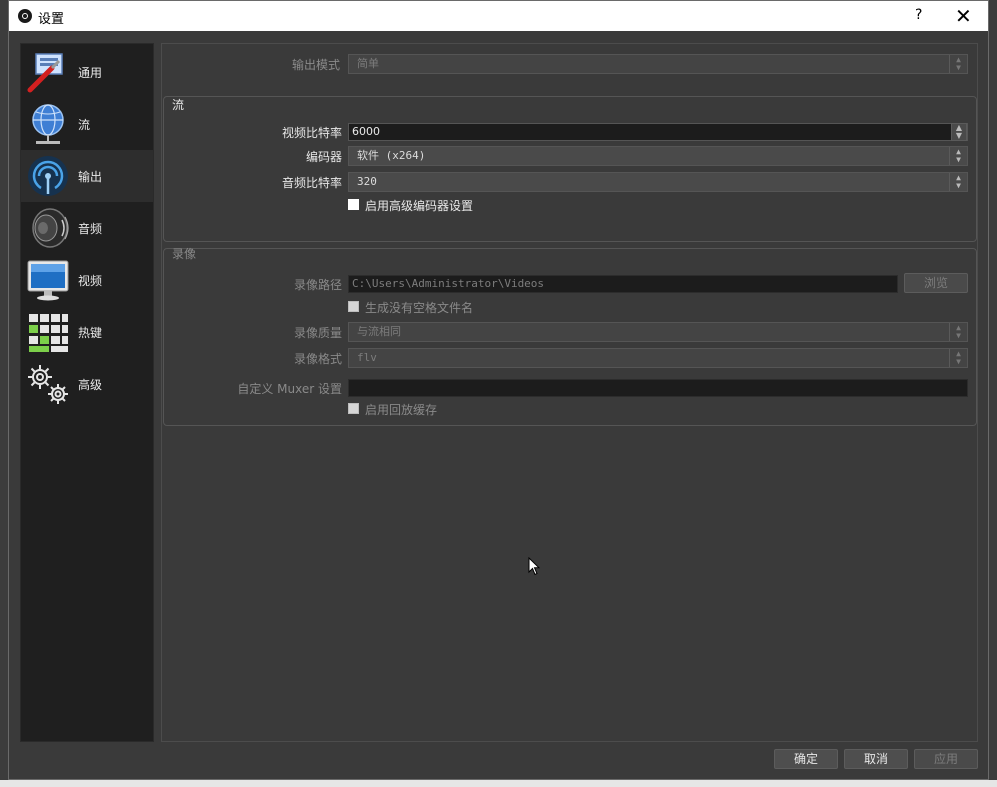 Image resolution: width=997 pixels, height=787 pixels. Describe the element at coordinates (90, 177) in the screenshot. I see `sidebar-item-label: 输出` at that location.